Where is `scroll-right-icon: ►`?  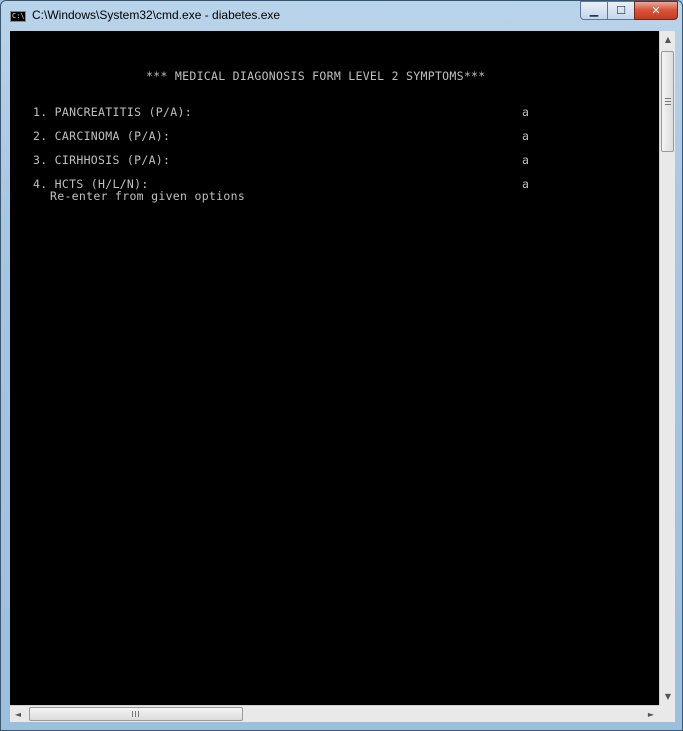 scroll-right-icon: ► is located at coordinates (651, 714).